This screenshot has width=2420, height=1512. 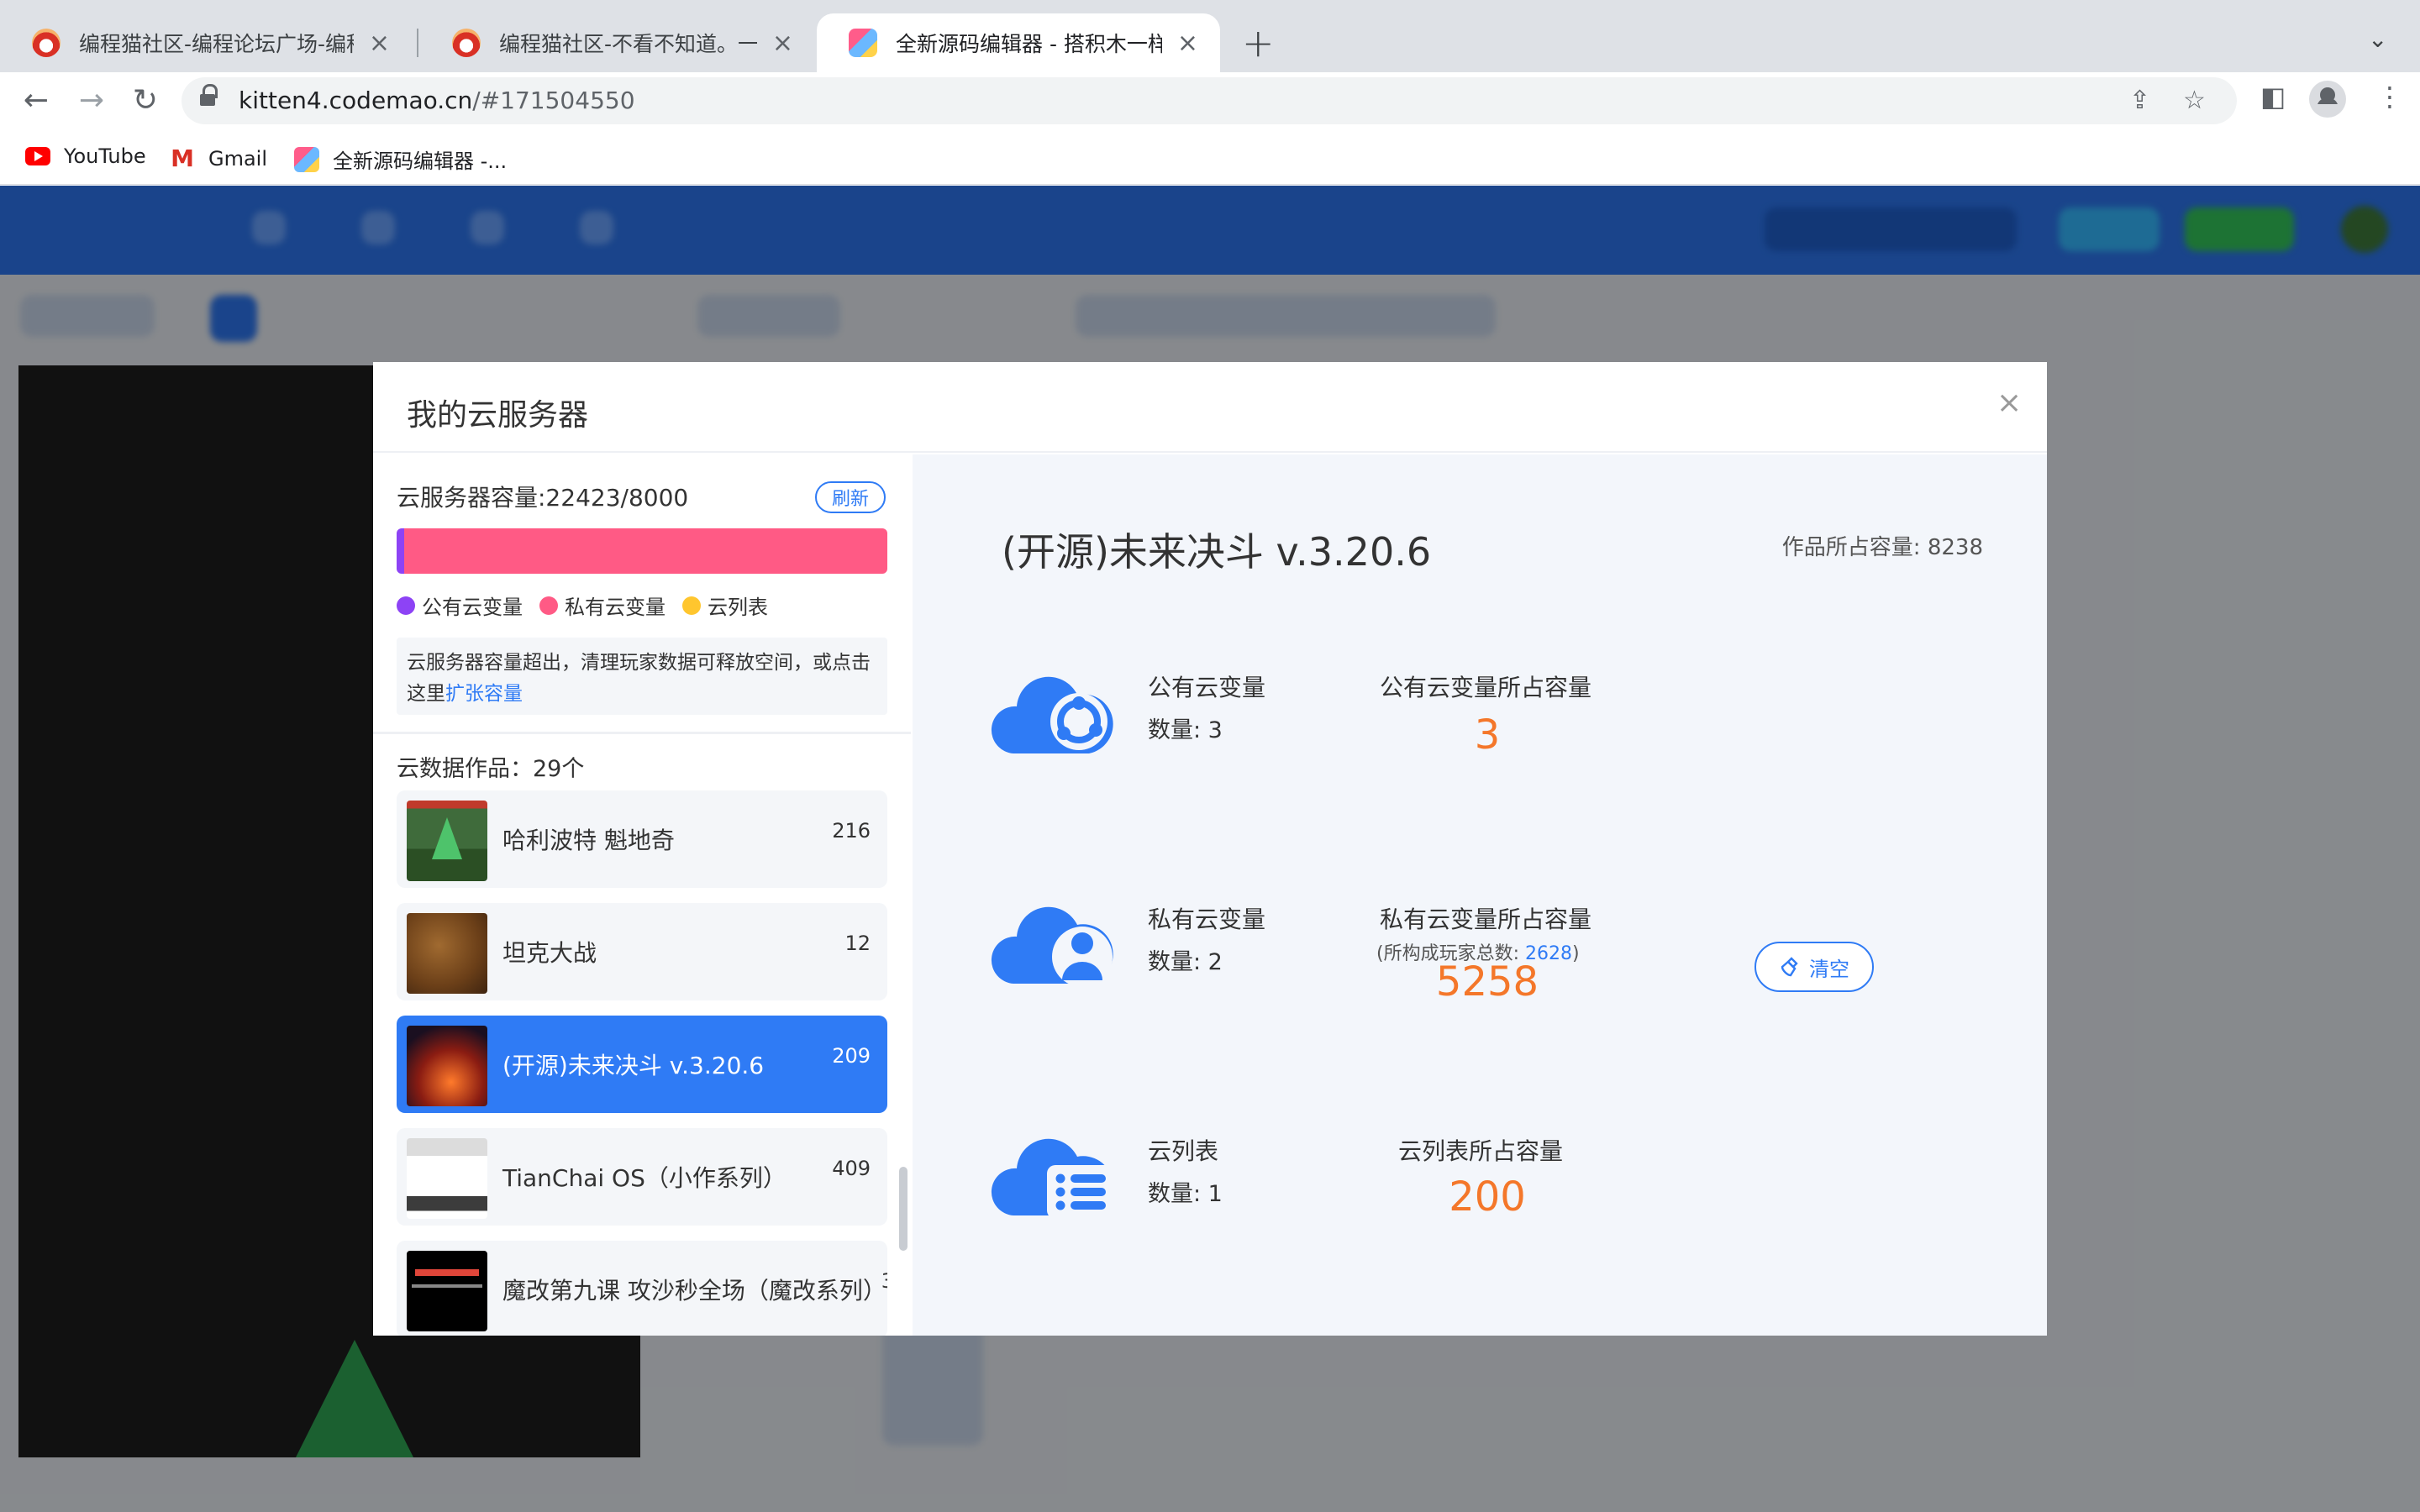 What do you see at coordinates (217, 44) in the screenshot?
I see `tab-title: 编程猫社区-编程论坛广场-编程学` at bounding box center [217, 44].